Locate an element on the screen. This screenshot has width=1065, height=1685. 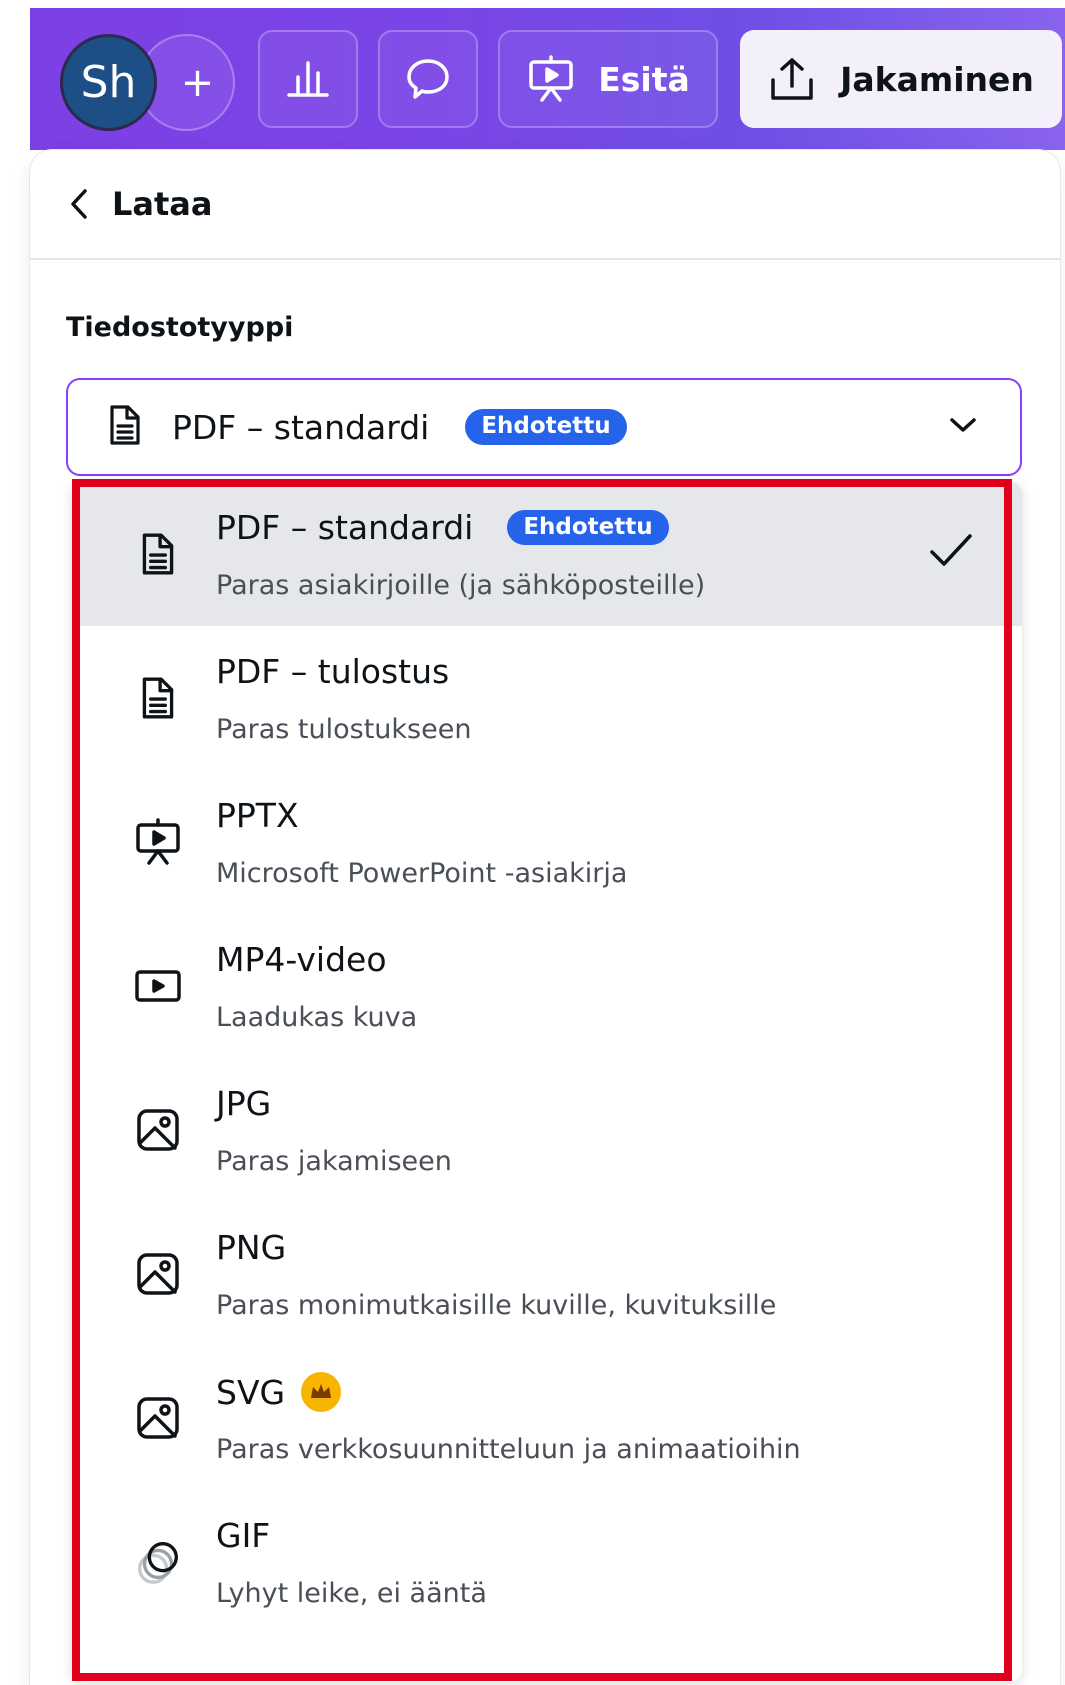
menu-item-title: PNG is located at coordinates (251, 1247).